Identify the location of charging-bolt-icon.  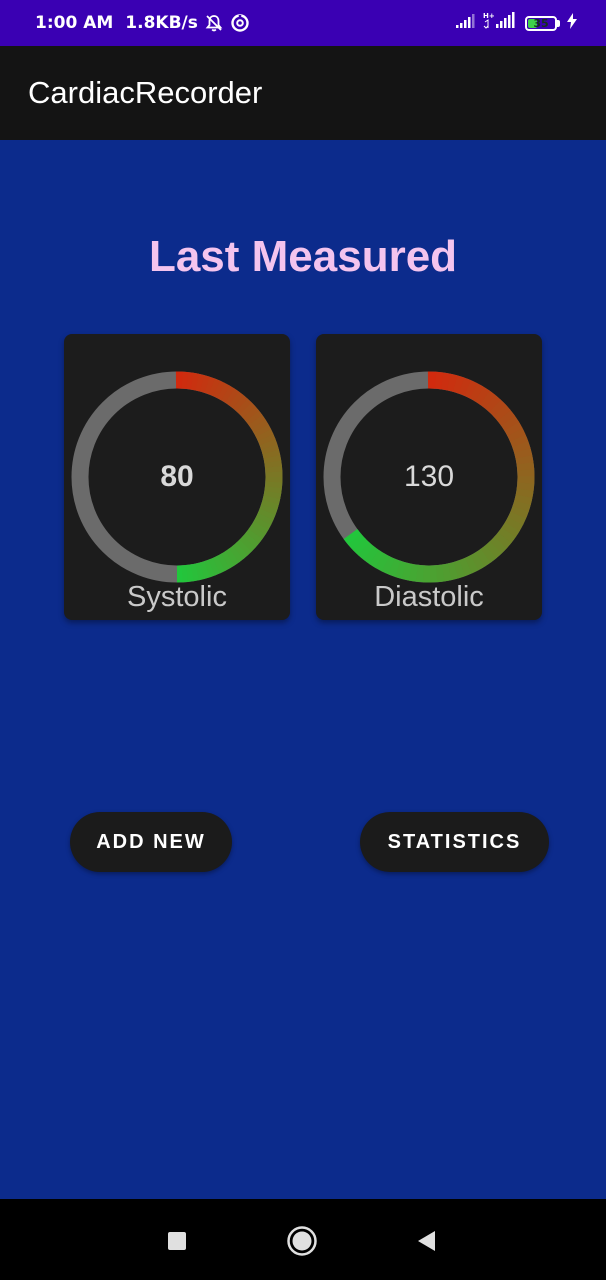
(572, 23).